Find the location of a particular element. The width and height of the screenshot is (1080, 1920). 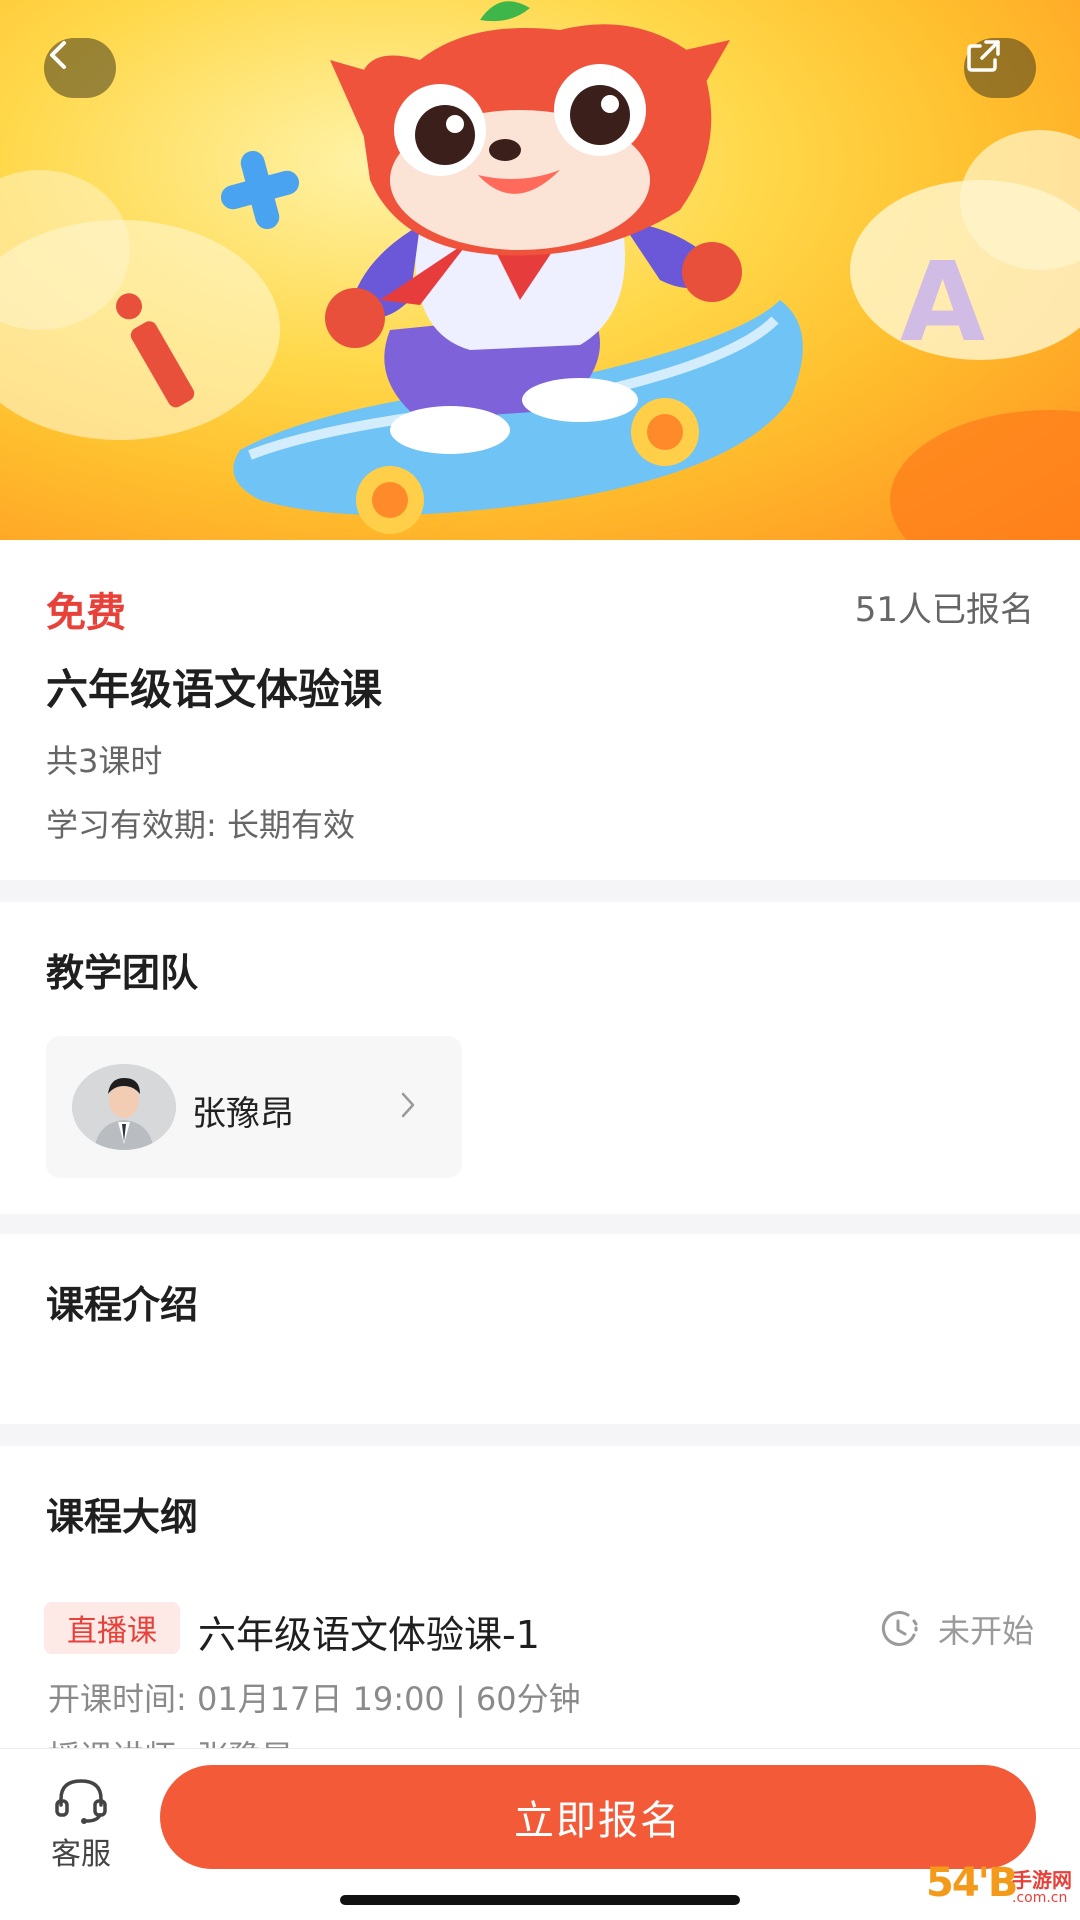

teacher-card: 张豫昂 is located at coordinates (254, 1107).